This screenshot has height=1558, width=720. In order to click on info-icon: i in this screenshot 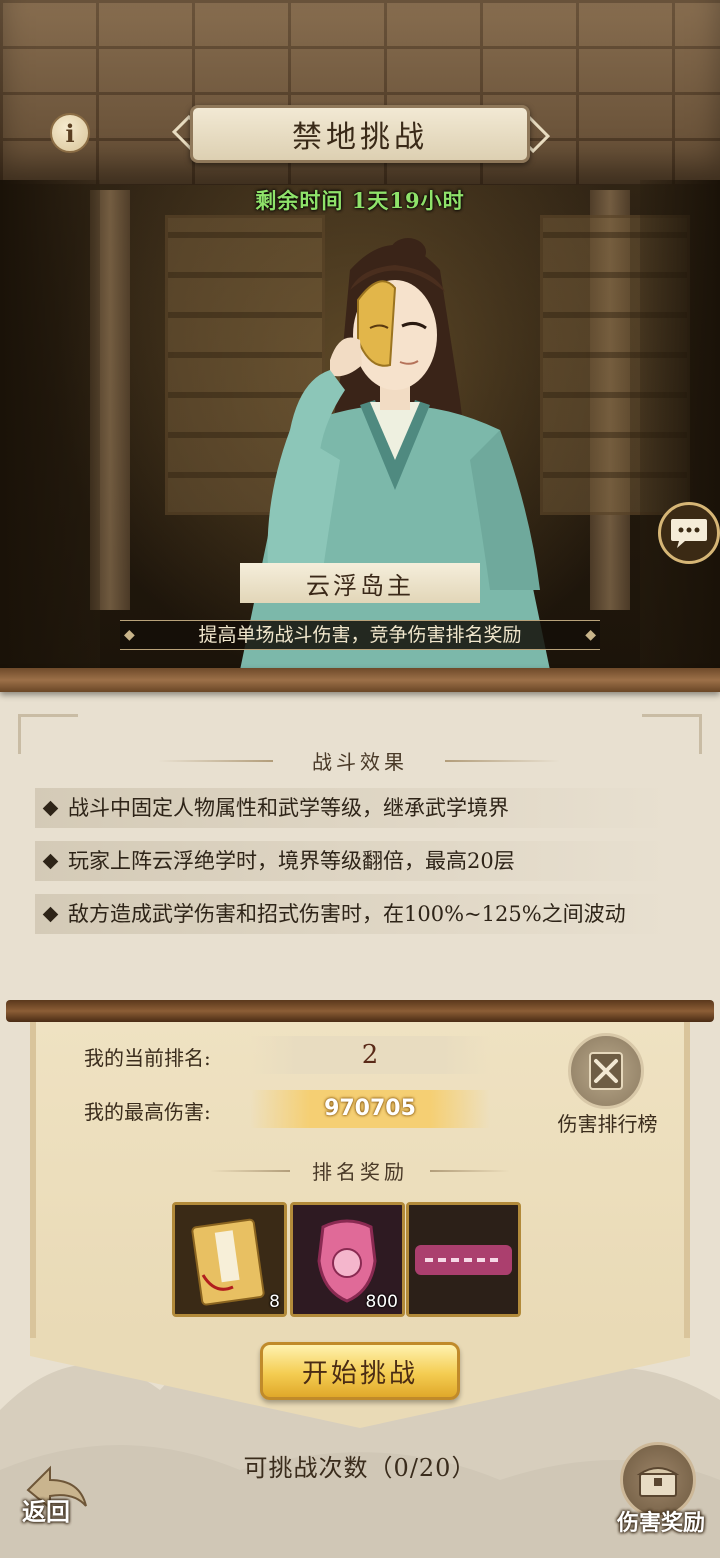, I will do `click(70, 133)`.